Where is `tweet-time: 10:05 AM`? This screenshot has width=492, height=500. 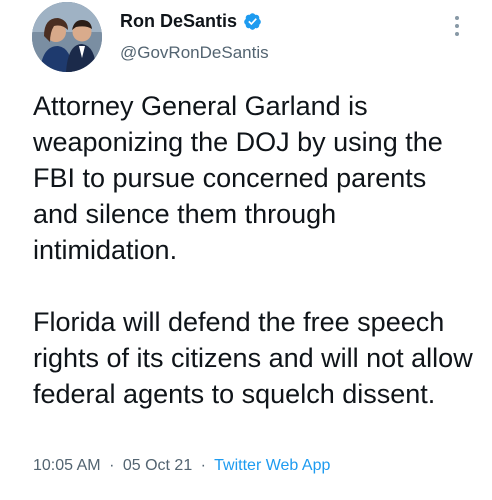 tweet-time: 10:05 AM is located at coordinates (67, 465).